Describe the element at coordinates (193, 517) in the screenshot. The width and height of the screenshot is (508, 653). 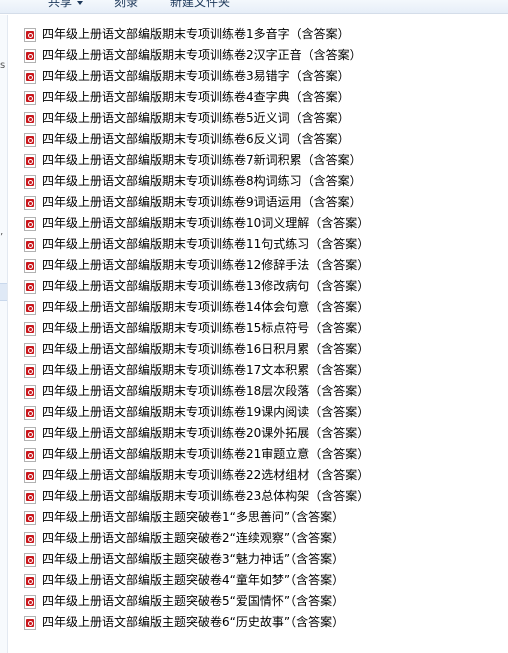
I see `file-name: 四年级上册语文部编版主题突破卷1“多思善问”（含答案）` at that location.